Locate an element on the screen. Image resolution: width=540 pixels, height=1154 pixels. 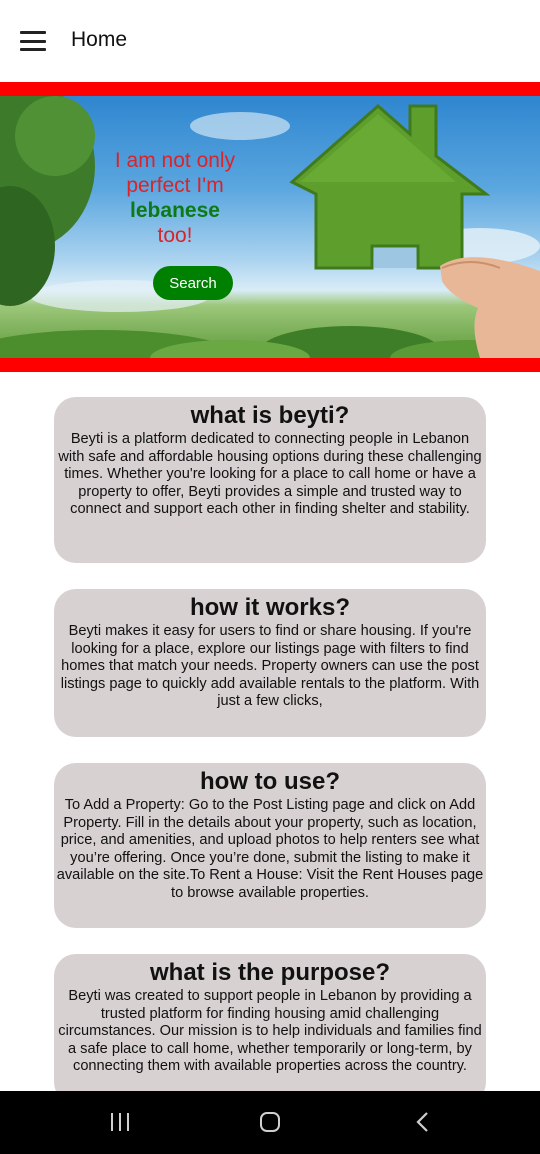
hamburger-menu-icon is located at coordinates (33, 41).